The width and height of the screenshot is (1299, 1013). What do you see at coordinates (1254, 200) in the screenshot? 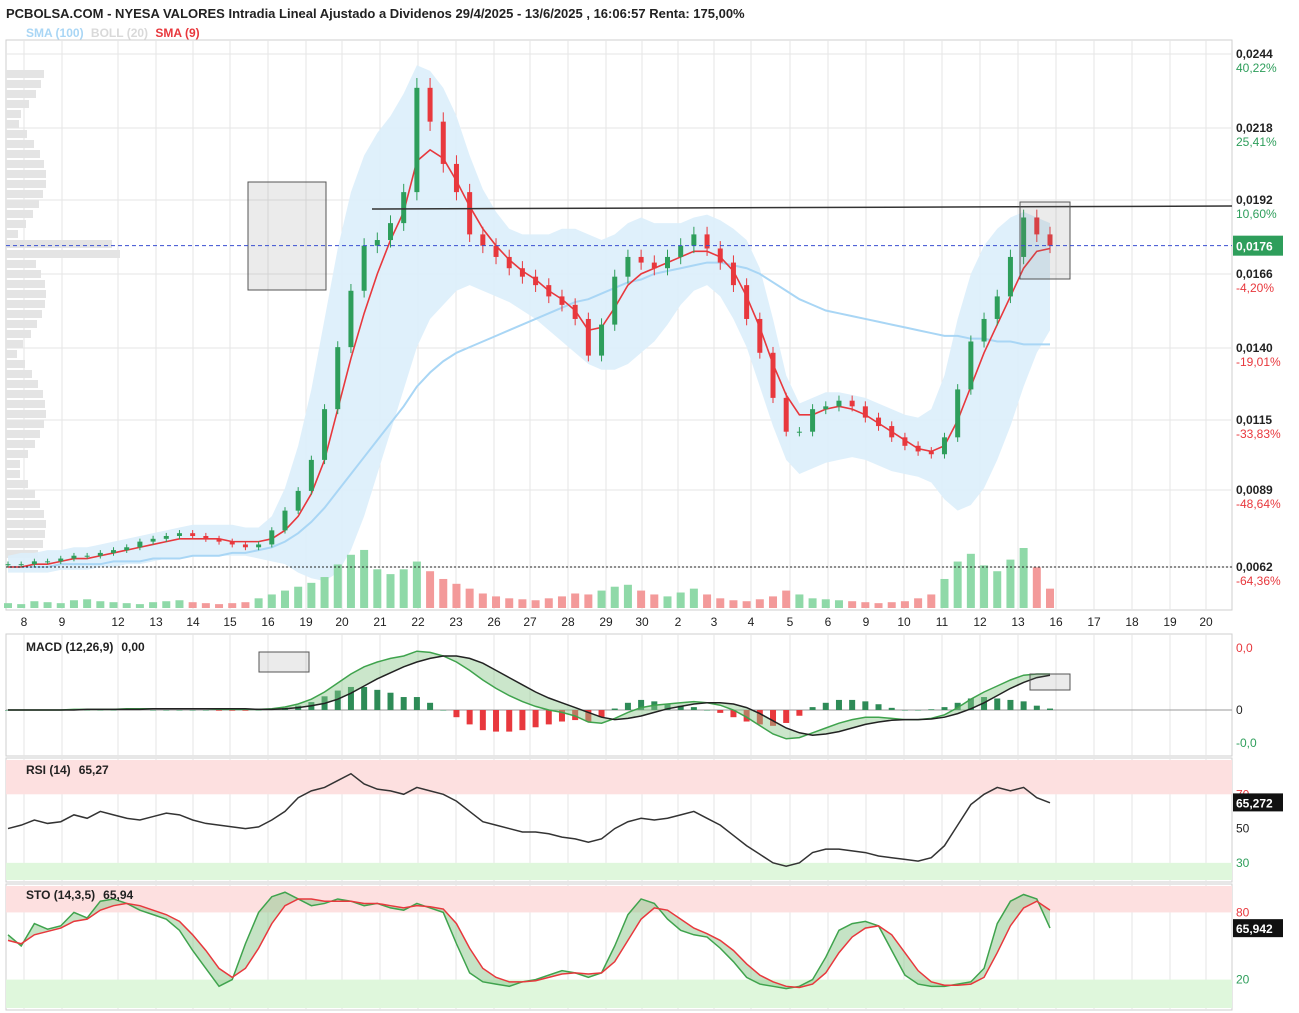
I see `price-tick-label: 0,0192` at bounding box center [1254, 200].